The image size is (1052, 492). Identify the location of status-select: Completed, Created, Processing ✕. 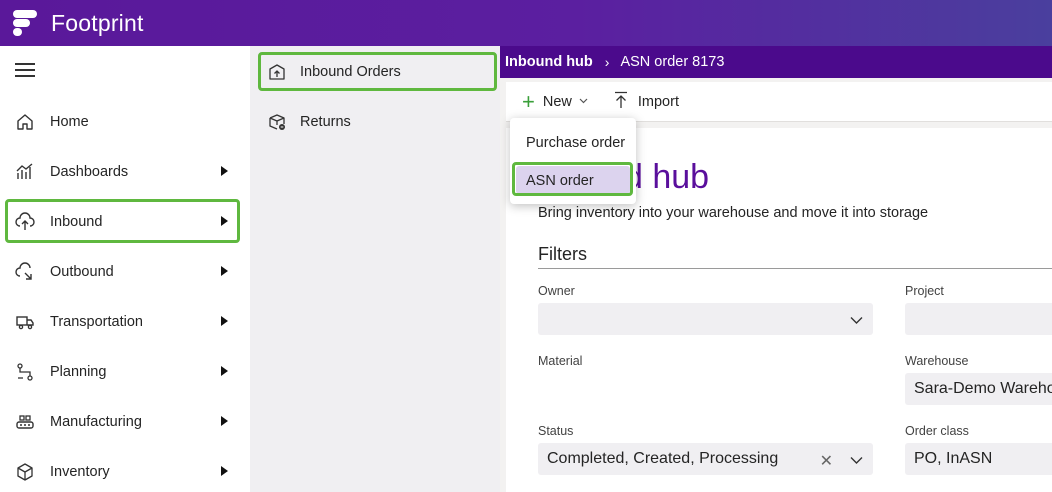
(705, 459).